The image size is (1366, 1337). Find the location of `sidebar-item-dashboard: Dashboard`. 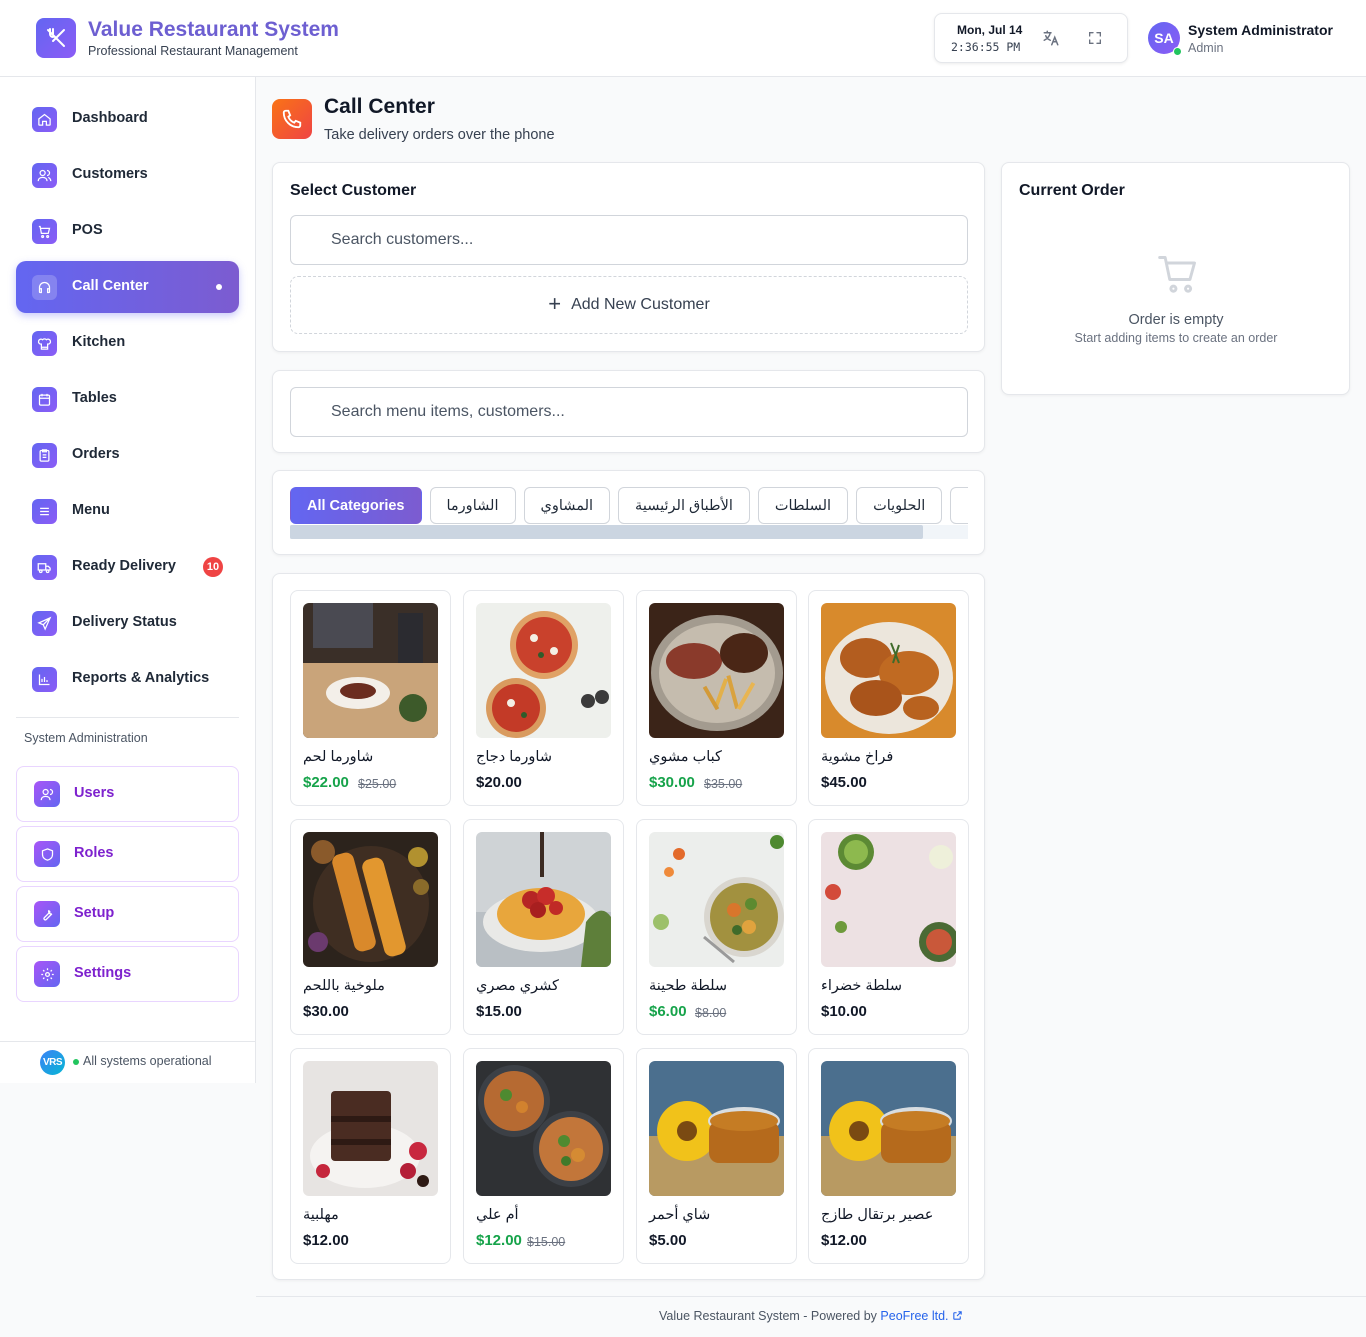

sidebar-item-dashboard: Dashboard is located at coordinates (127, 119).